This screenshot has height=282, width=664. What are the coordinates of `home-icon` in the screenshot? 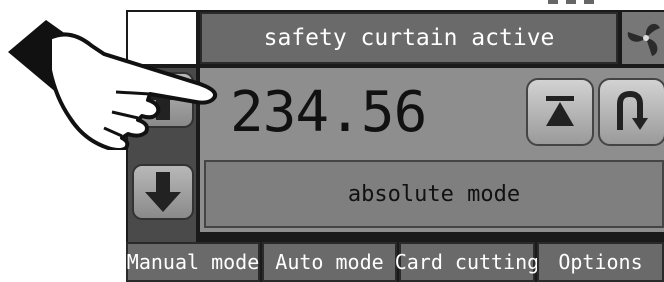 It's located at (560, 111).